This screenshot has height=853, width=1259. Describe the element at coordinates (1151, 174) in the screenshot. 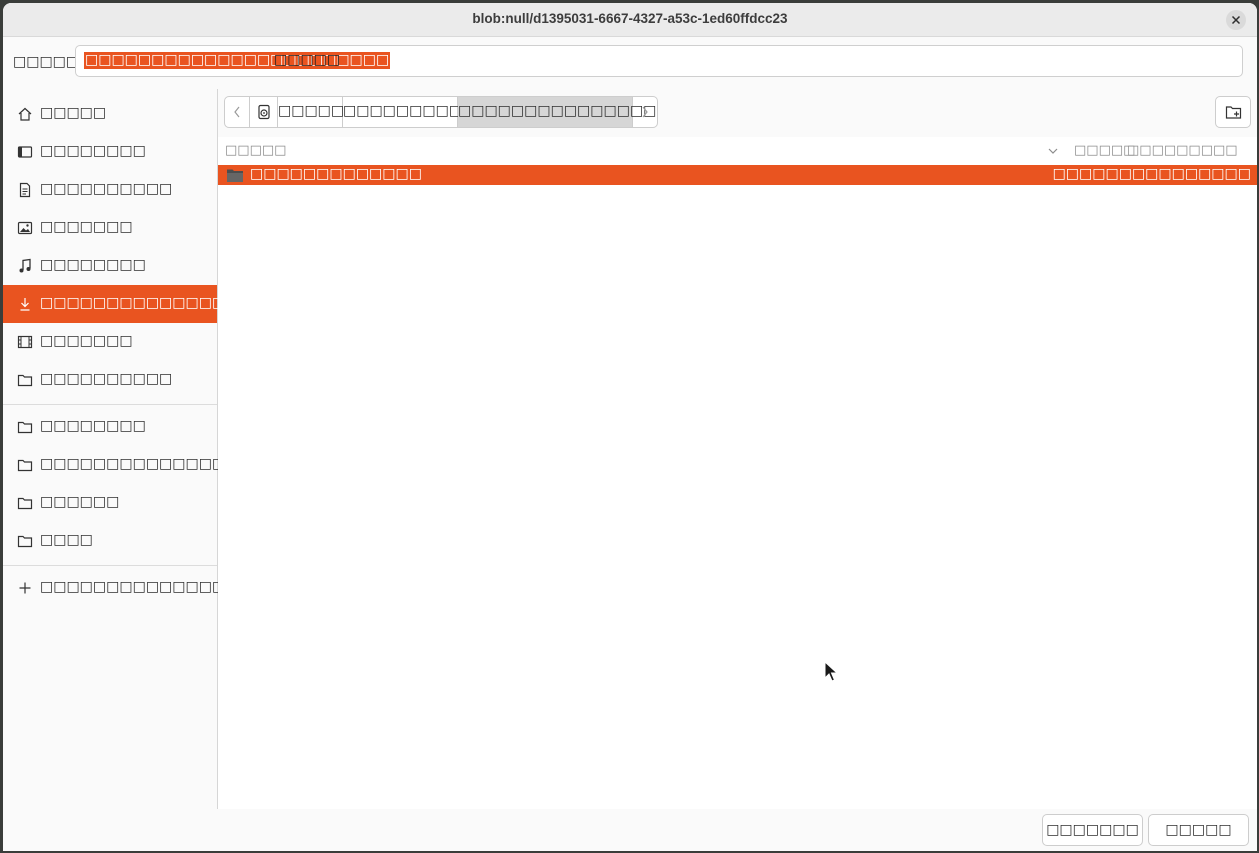

I see `file-row-modified: □□□□□□□□□□□□□□□` at that location.